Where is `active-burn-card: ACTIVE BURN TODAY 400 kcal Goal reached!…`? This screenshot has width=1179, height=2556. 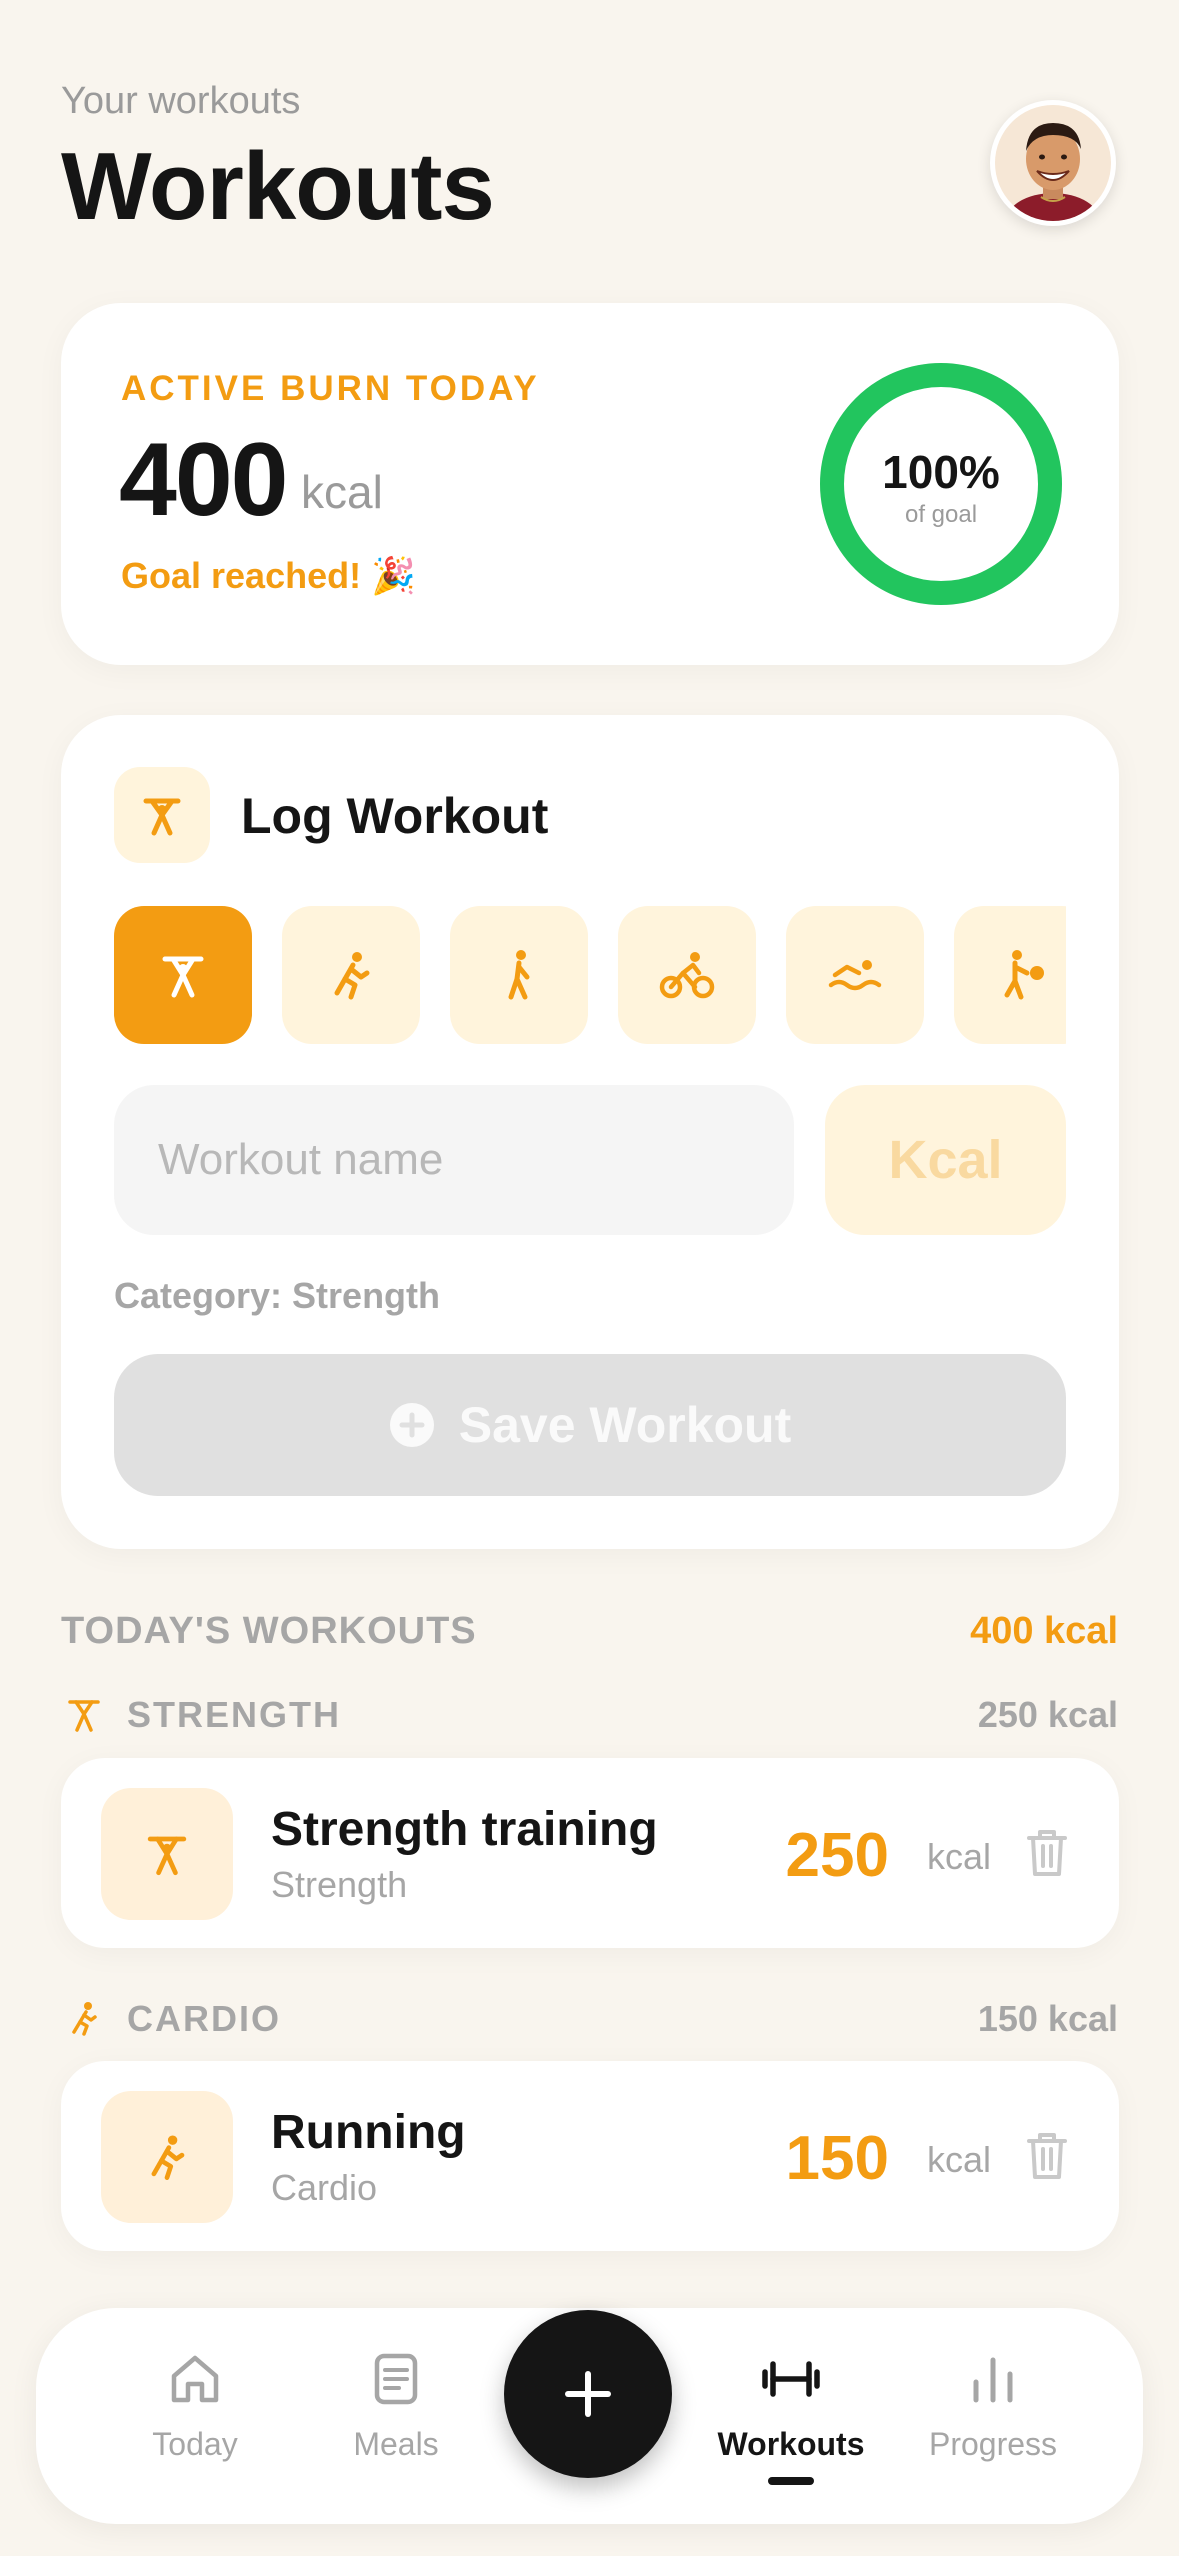
active-burn-card: ACTIVE BURN TODAY 400 kcal Goal reached!… is located at coordinates (590, 484).